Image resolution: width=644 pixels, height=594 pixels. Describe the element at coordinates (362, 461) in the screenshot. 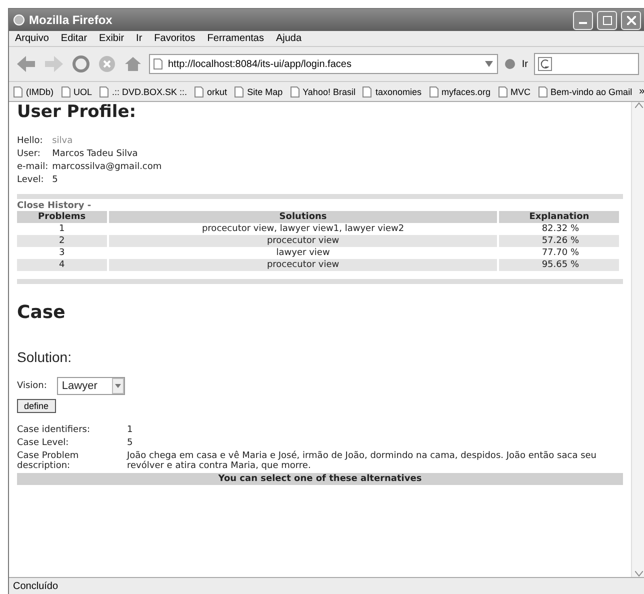

I see `field-value: João chega em casa e vê Maria e José, irmão de João, dormindo na cama, despidos. João então saca seu revólver e atira contra Maria, que morre.` at that location.